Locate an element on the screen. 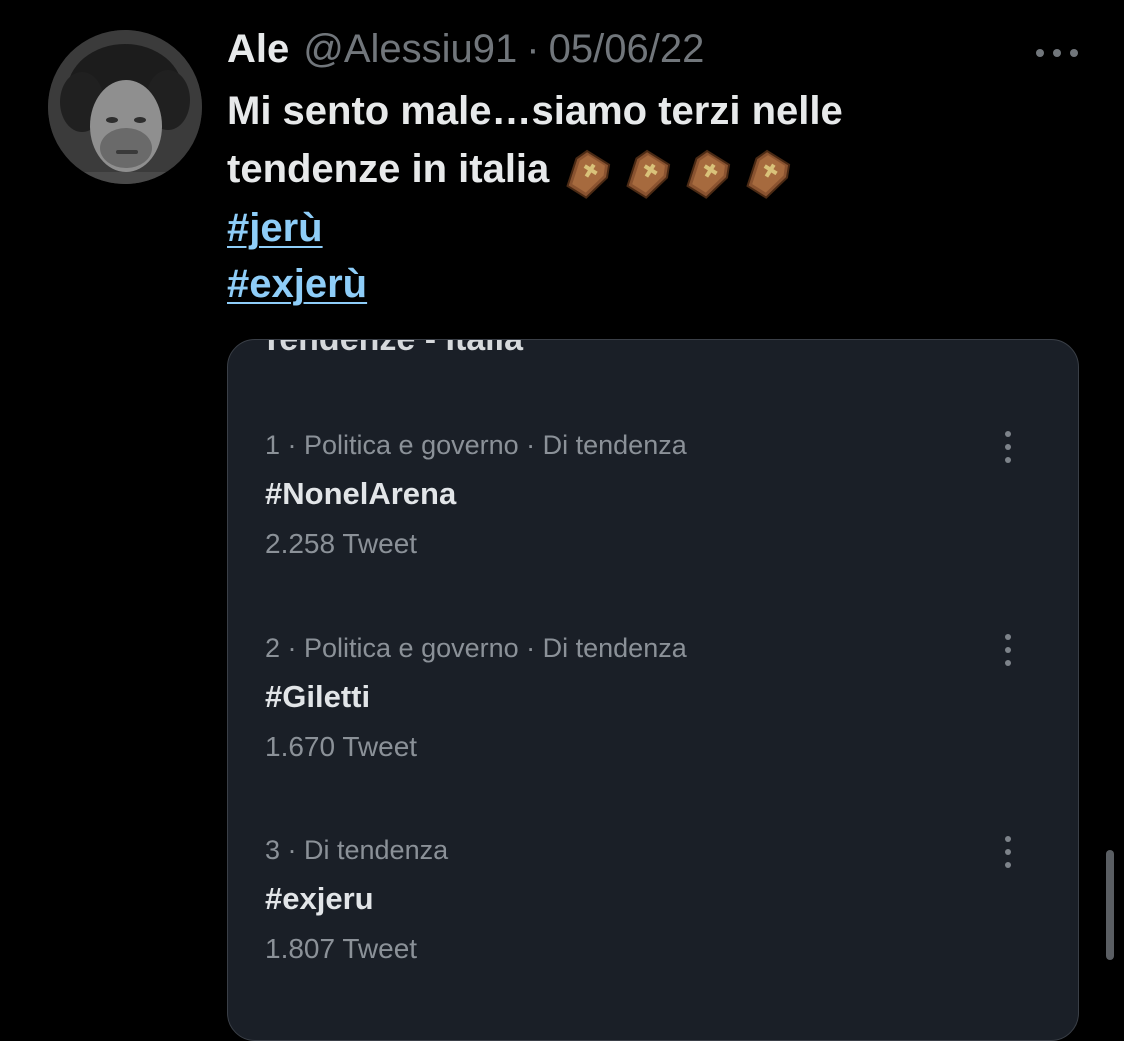  trend-count: 1.670 Tweet is located at coordinates (341, 746).